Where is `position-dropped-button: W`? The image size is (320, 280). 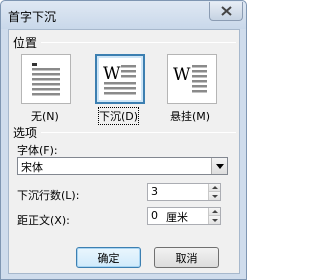
position-dropped-button: W is located at coordinates (120, 79).